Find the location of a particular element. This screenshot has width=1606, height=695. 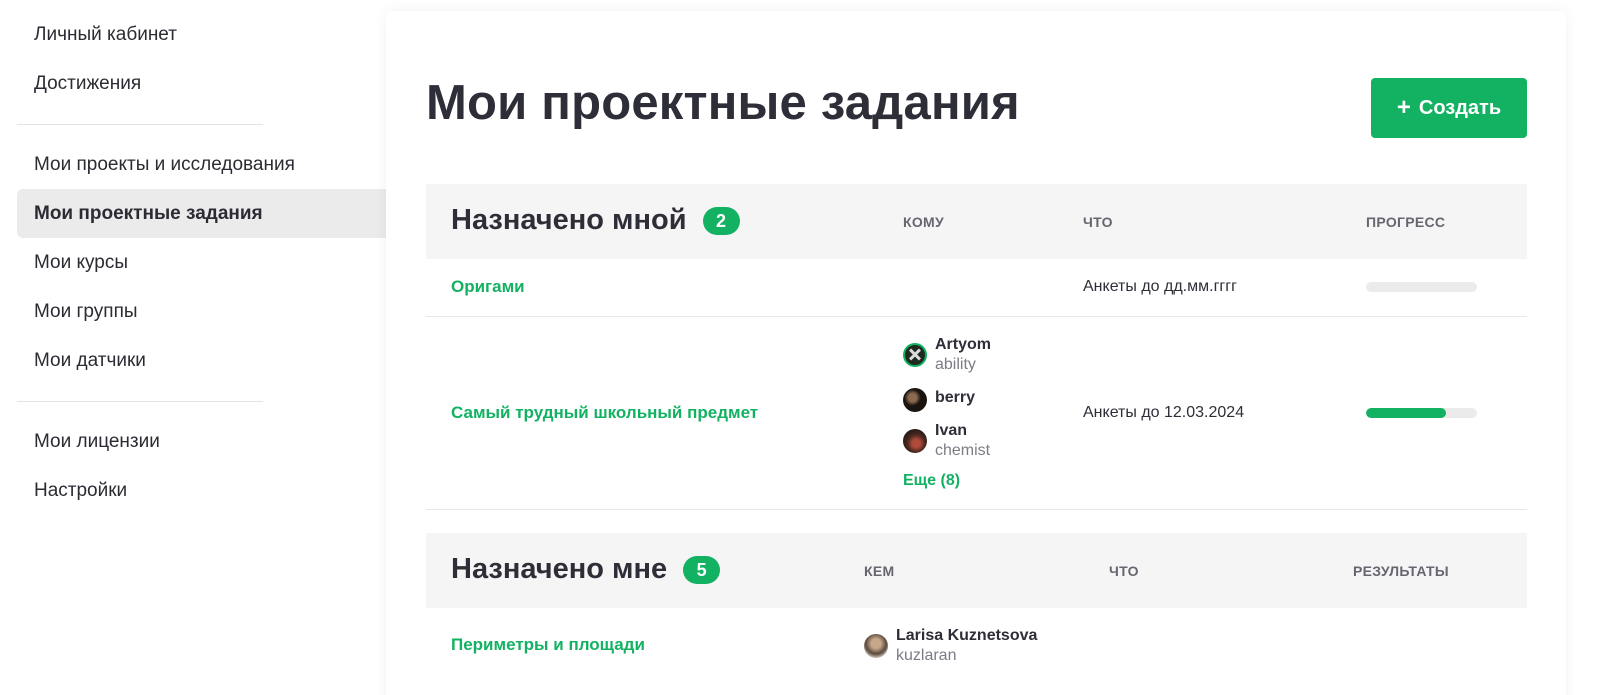

assignee-name: berry is located at coordinates (955, 397).